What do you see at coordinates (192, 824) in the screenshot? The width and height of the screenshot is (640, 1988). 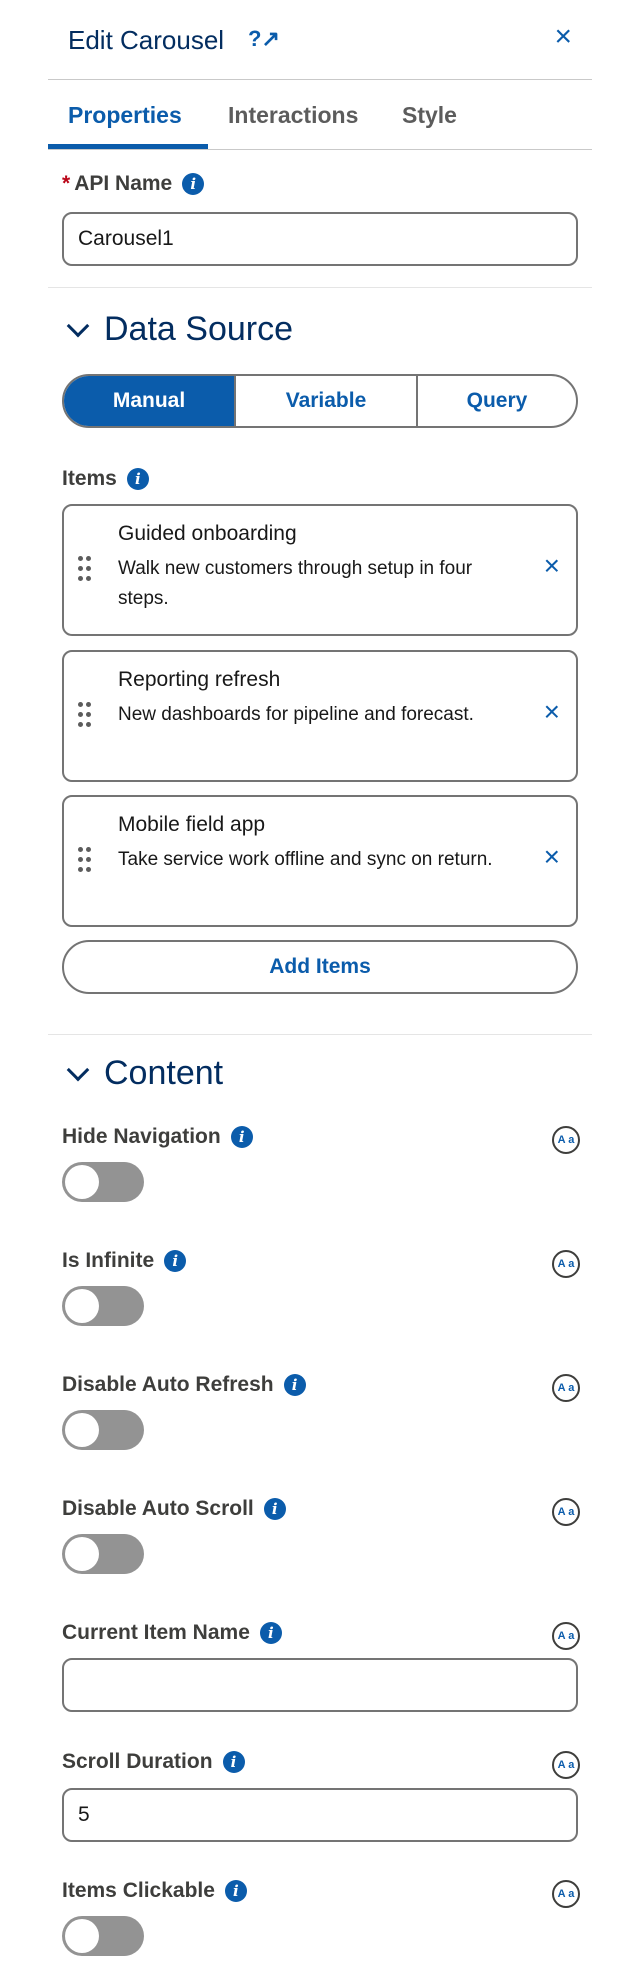 I see `item-title: Mobile field app` at bounding box center [192, 824].